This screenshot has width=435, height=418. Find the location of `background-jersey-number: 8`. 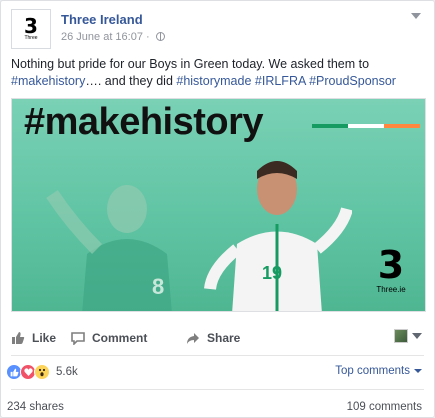

background-jersey-number: 8 is located at coordinates (158, 286).